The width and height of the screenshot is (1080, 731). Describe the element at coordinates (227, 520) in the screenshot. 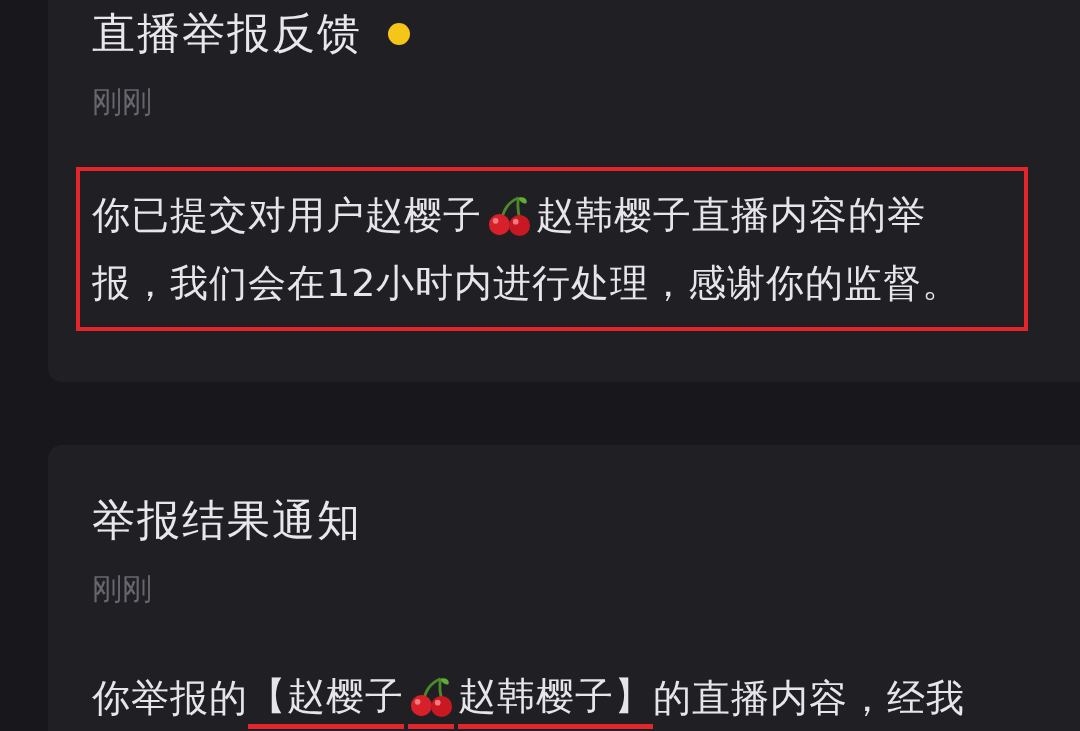

I see `notification-title: 举报结果通知` at that location.